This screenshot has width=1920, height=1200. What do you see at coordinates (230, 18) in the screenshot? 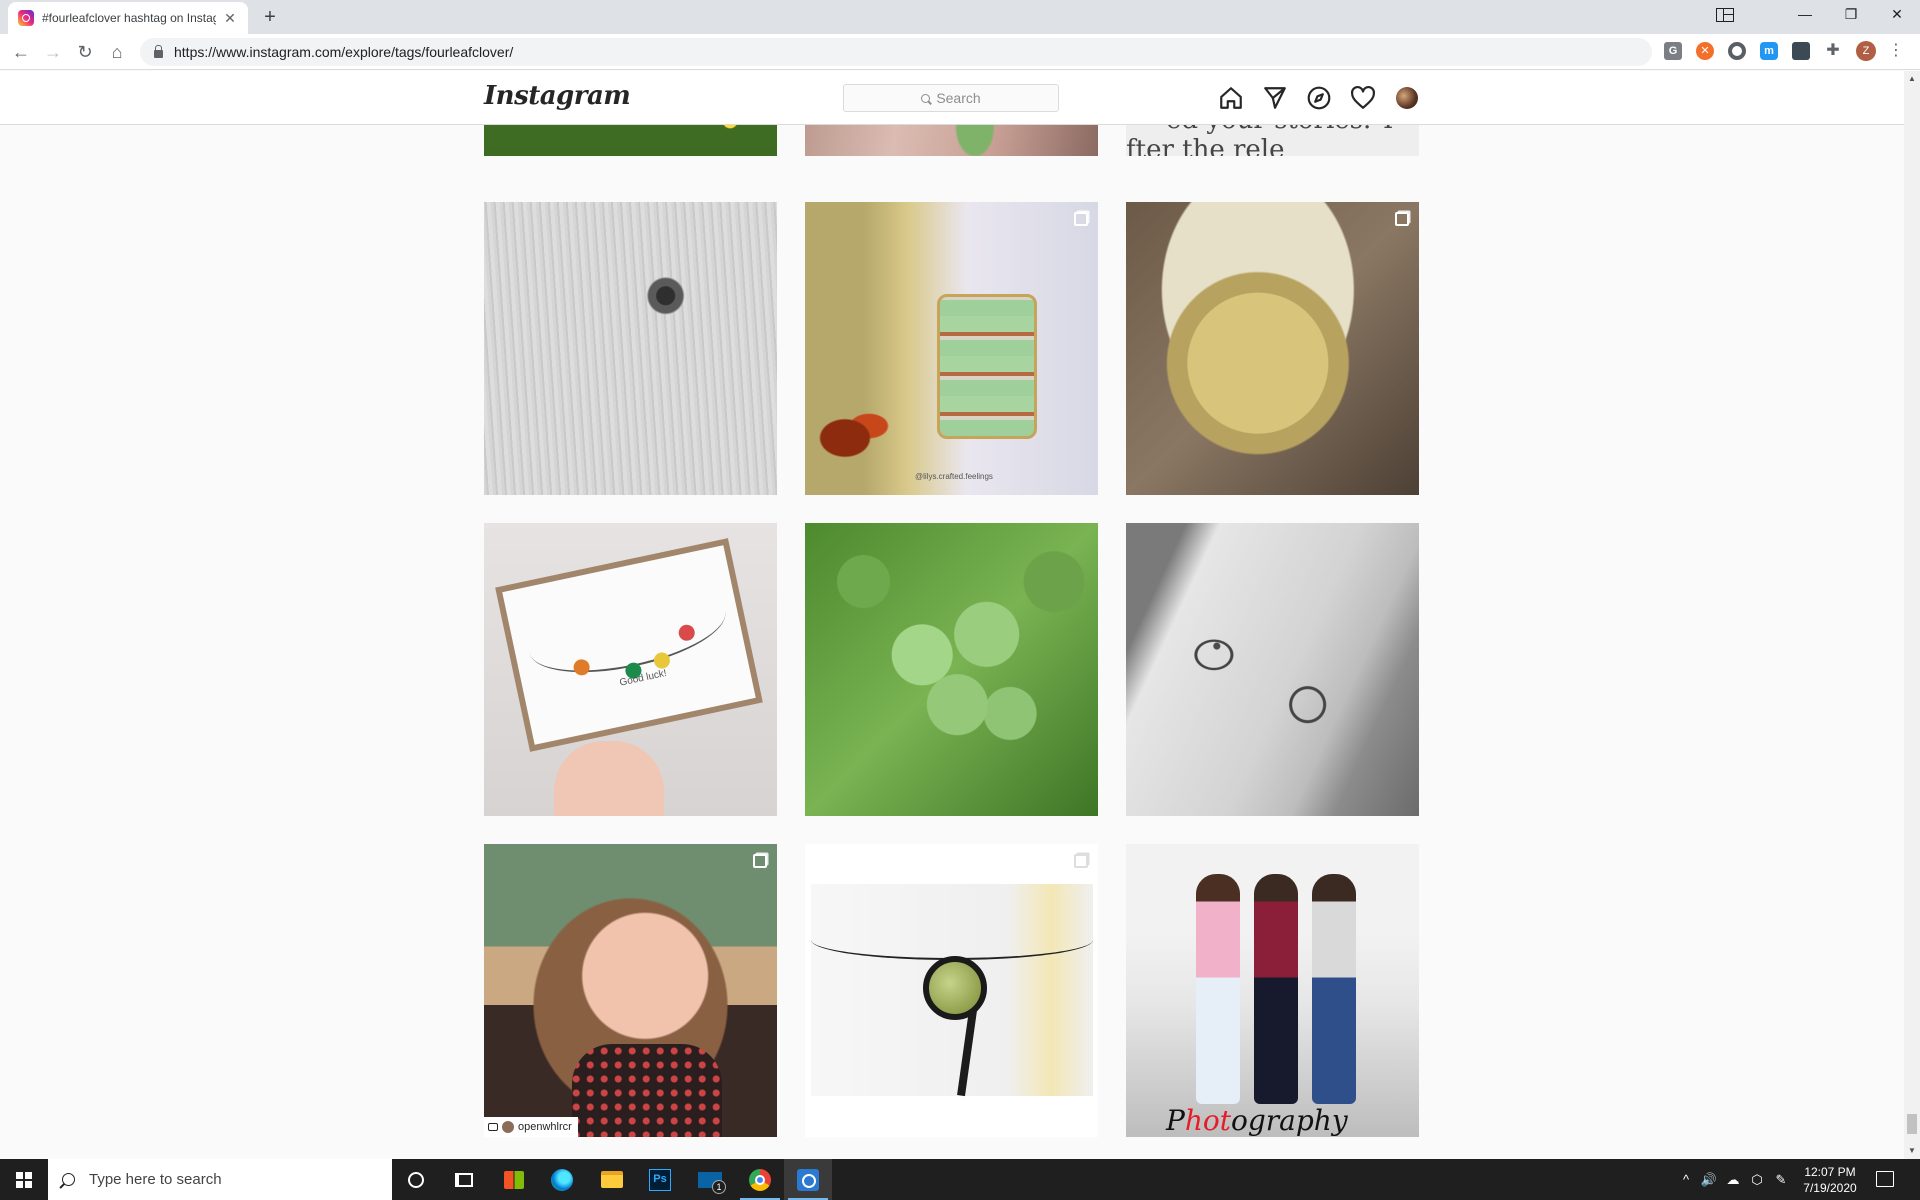
I see `tab-close-icon: ✕` at bounding box center [230, 18].